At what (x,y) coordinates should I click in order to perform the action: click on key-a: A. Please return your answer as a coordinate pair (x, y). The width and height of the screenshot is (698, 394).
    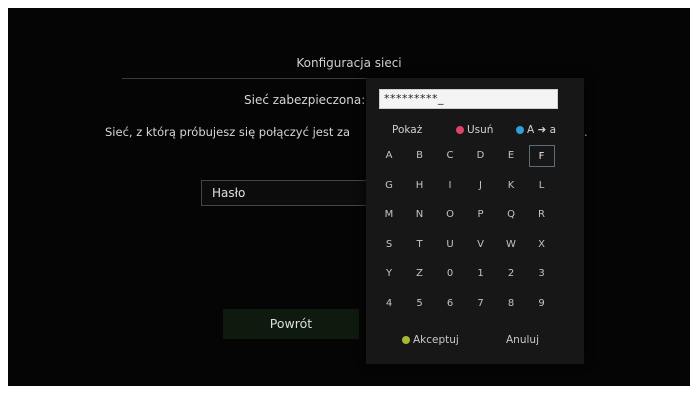
    Looking at the image, I should click on (389, 156).